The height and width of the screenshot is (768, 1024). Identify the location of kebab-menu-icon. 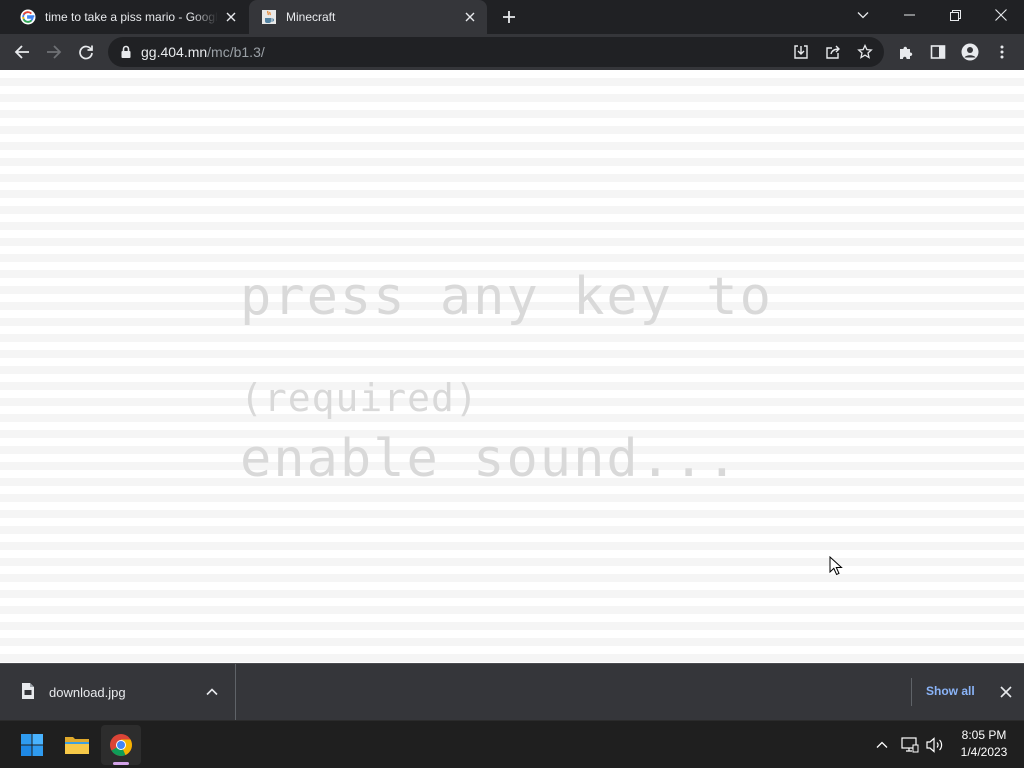
(1002, 52).